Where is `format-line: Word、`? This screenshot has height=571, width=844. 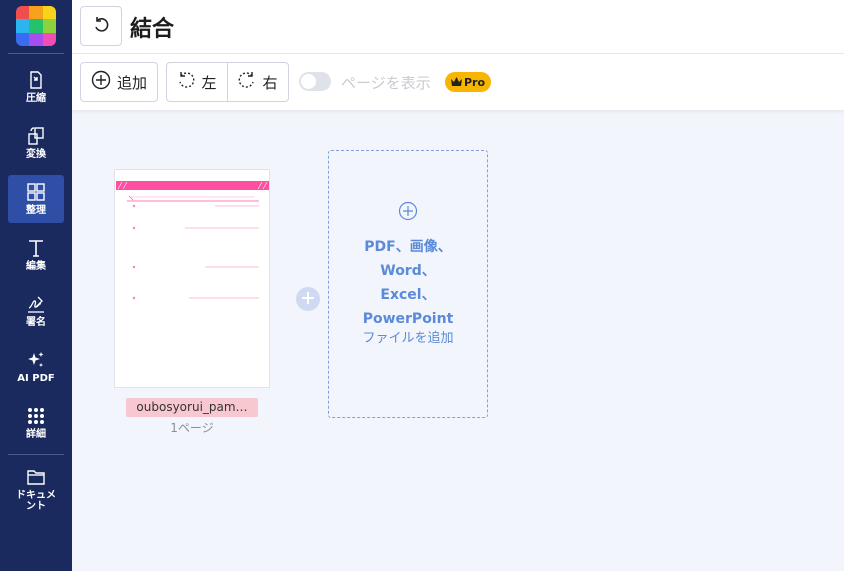 format-line: Word、 is located at coordinates (408, 271).